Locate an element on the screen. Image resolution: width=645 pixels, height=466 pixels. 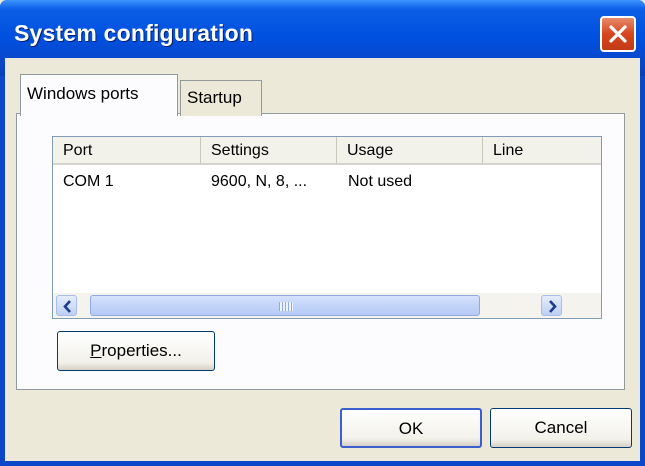
tab-label: Windows ports is located at coordinates (83, 93).